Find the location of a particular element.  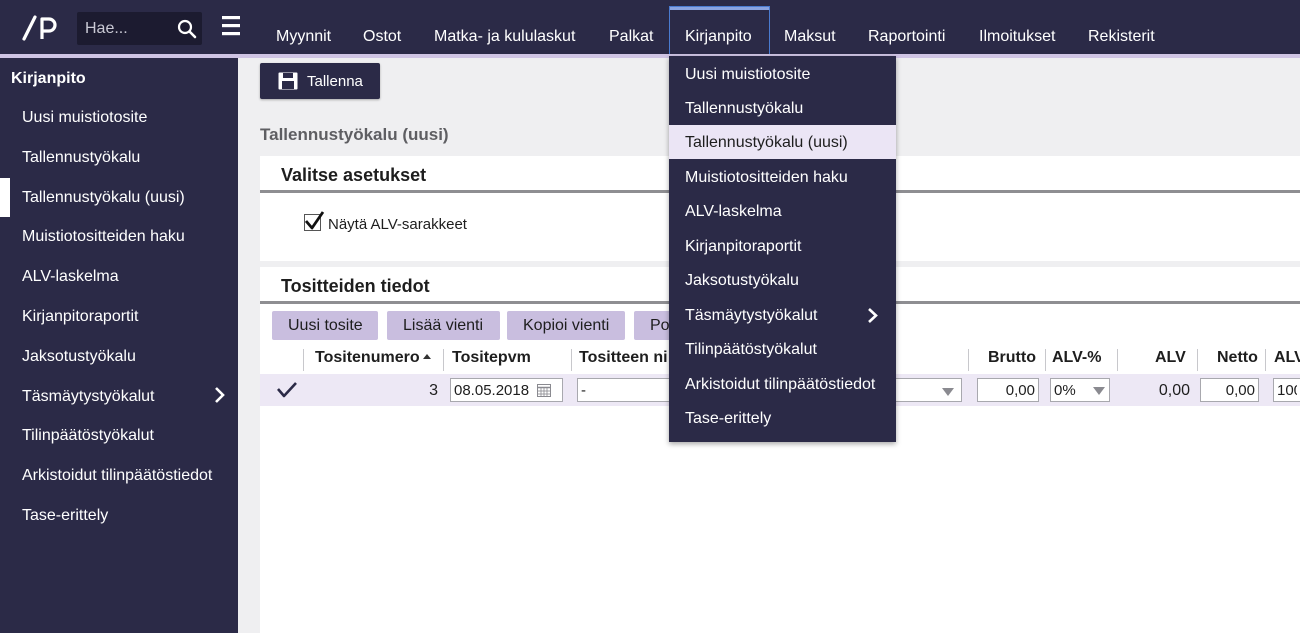

sidebar-item-tallennustyokalu: Tallennustyökalu is located at coordinates (81, 158).